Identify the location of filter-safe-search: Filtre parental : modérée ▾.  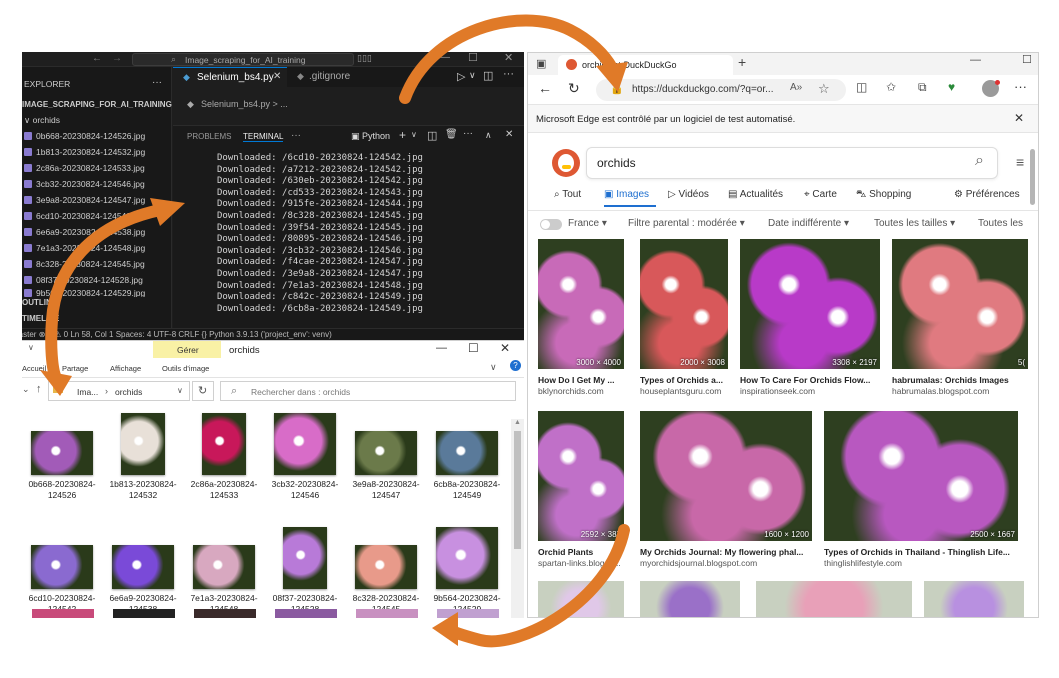
(686, 223).